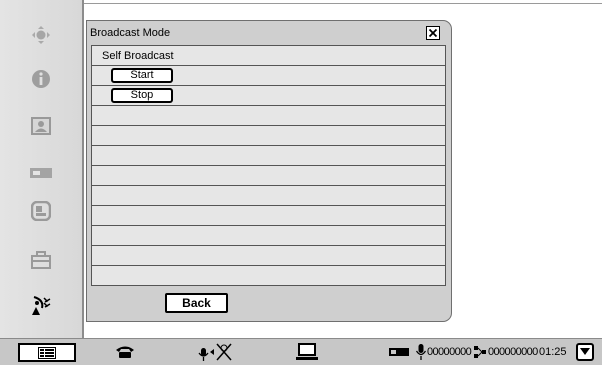 This screenshot has height=365, width=602. I want to click on chevron-down-icon, so click(585, 351).